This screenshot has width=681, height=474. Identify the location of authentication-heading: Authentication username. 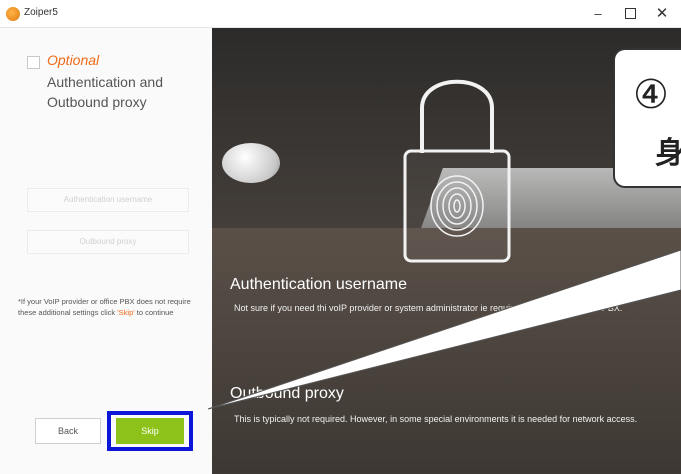
(318, 284).